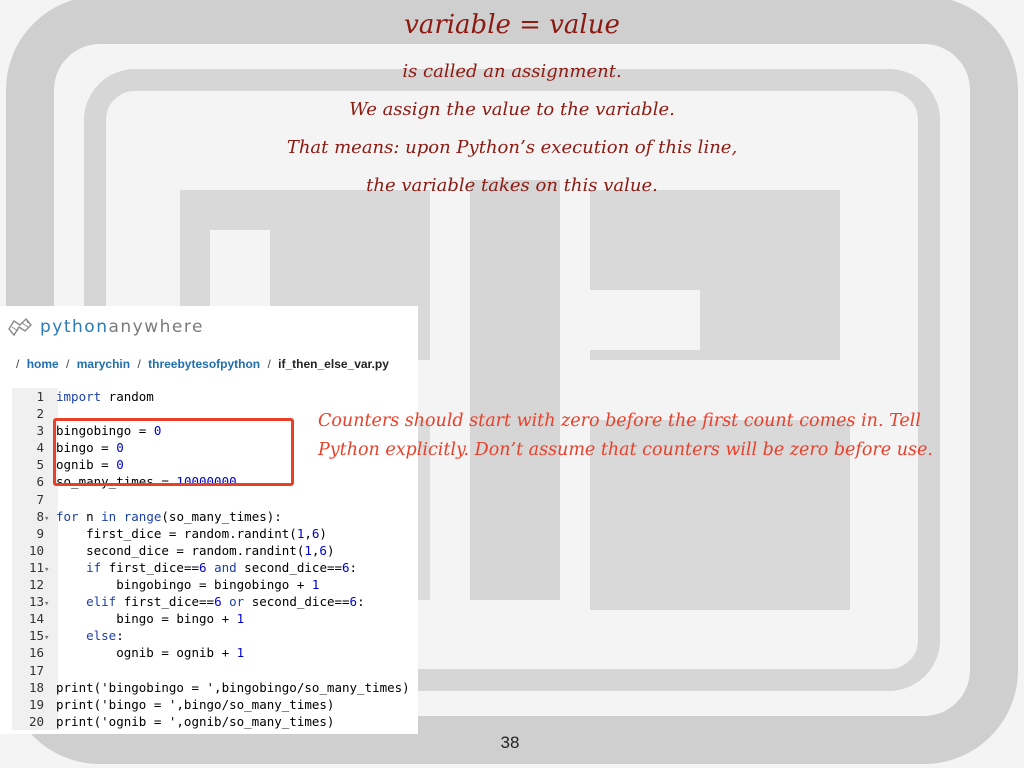 Image resolution: width=1024 pixels, height=768 pixels. Describe the element at coordinates (43, 364) in the screenshot. I see `breadcrumb-home-link: home` at that location.